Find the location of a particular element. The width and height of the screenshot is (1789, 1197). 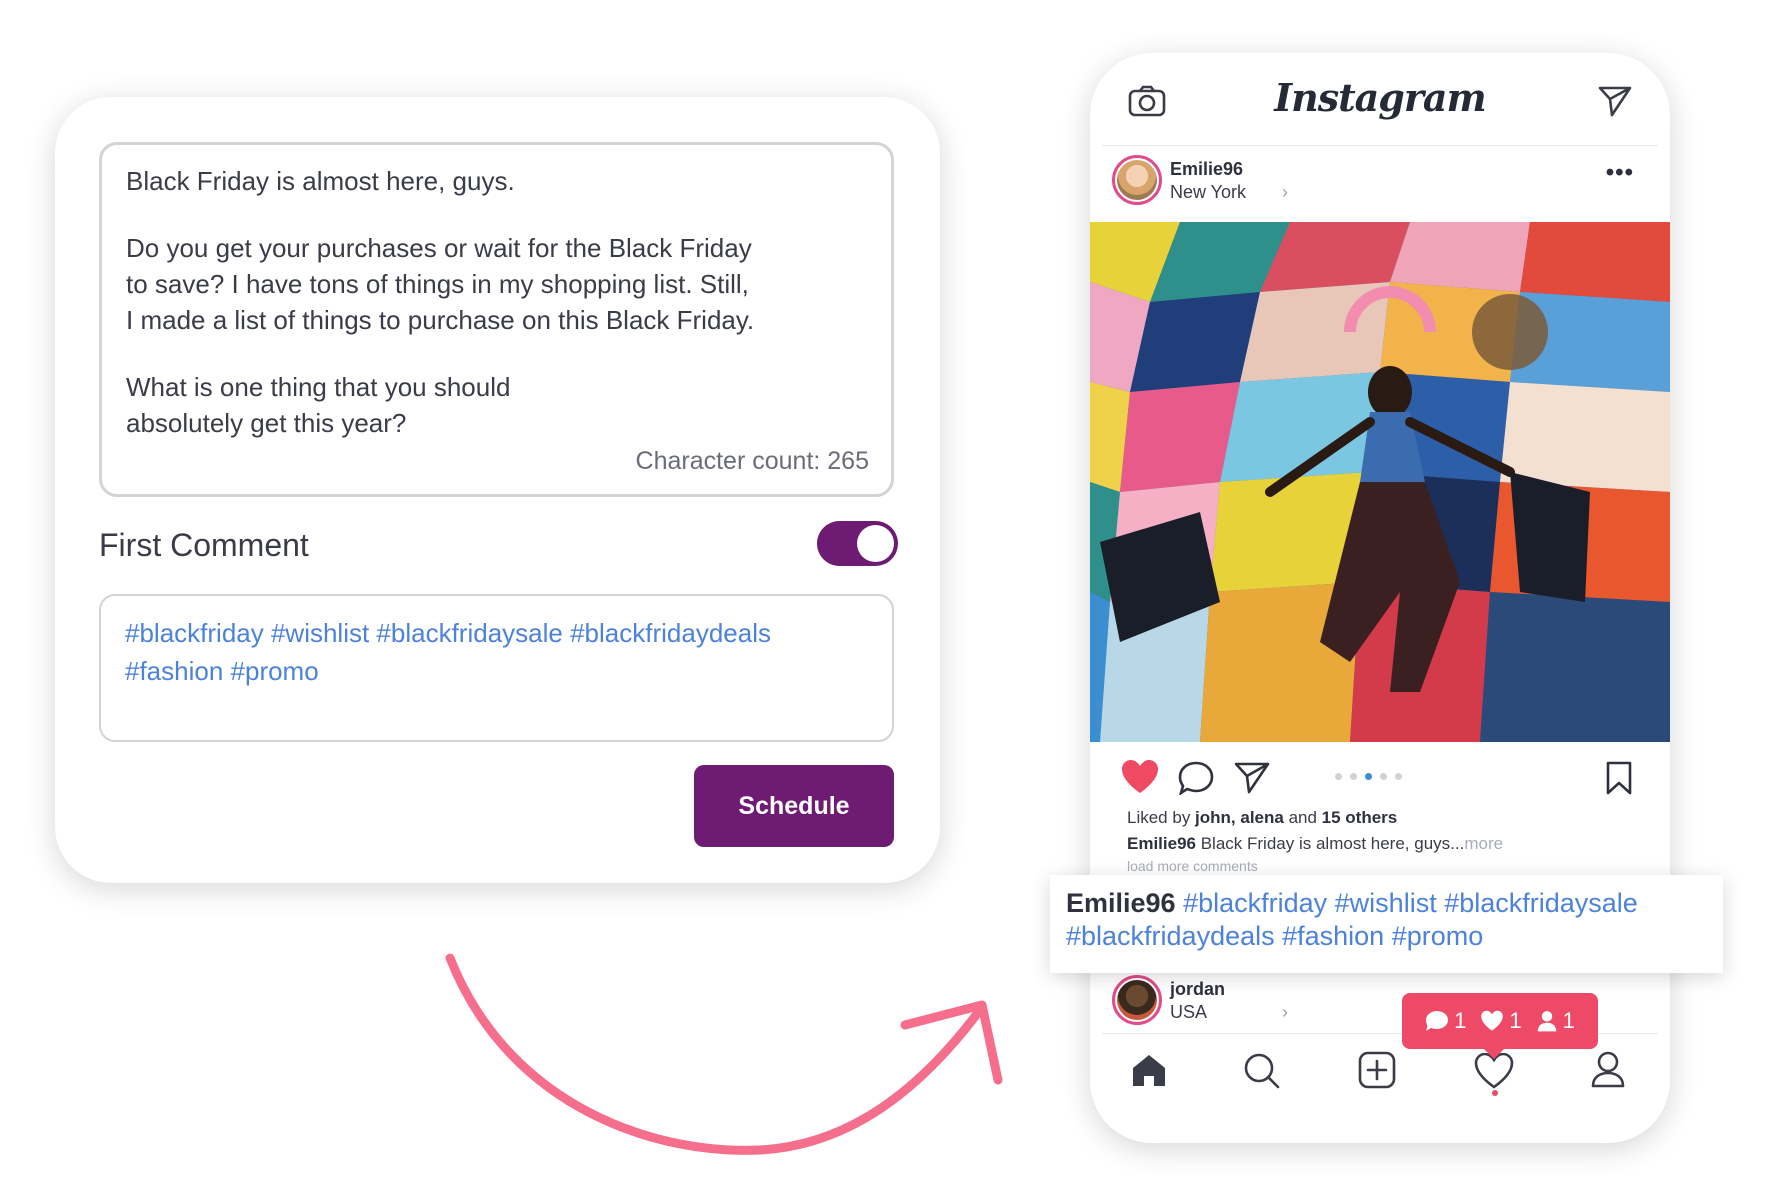

post-header: Emilie96 New York › ••• is located at coordinates (1380, 184).